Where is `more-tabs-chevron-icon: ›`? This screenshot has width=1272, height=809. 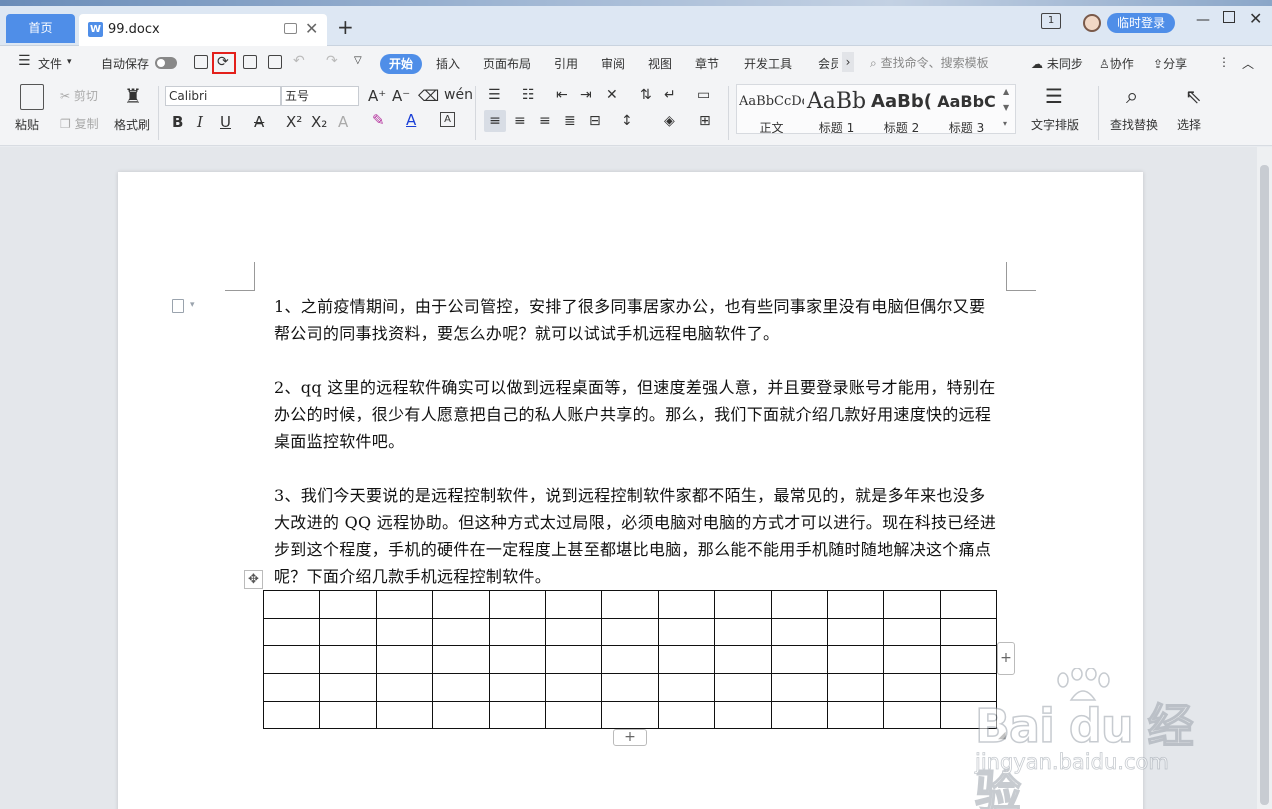 more-tabs-chevron-icon: › is located at coordinates (848, 62).